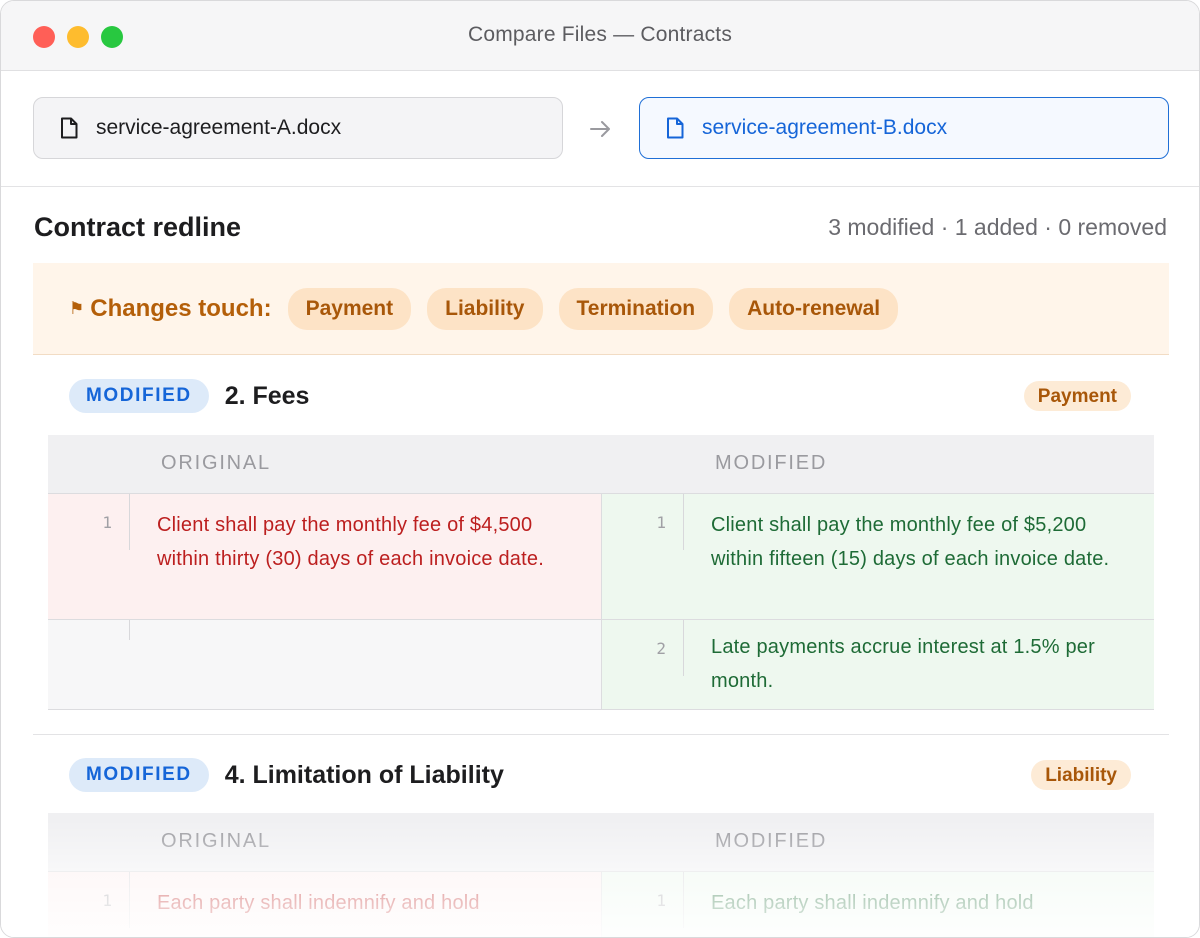 This screenshot has height=938, width=1200. I want to click on original-file-picker: service-agreement-A.docx, so click(298, 128).